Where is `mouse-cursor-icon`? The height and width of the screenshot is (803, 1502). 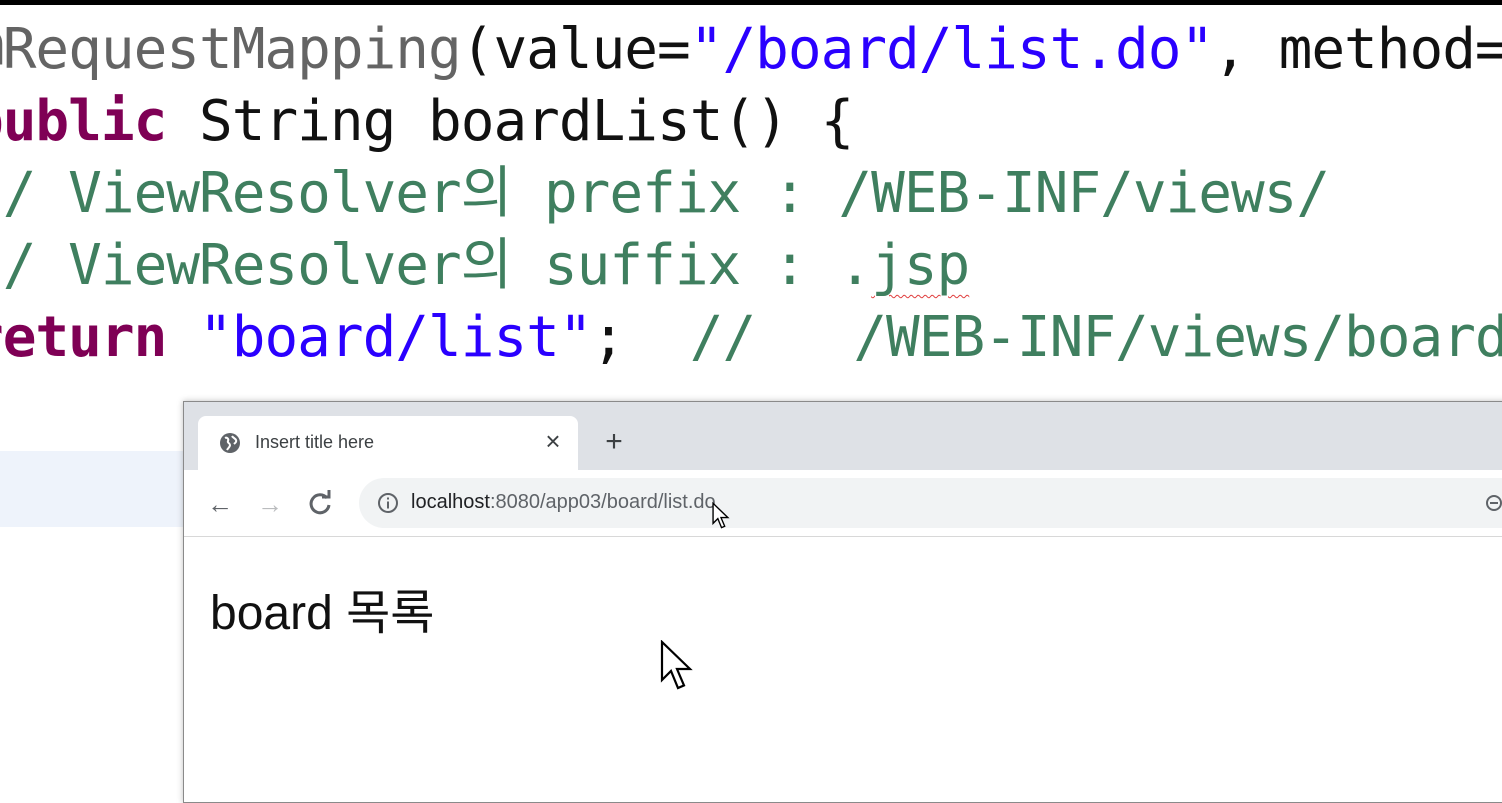 mouse-cursor-icon is located at coordinates (721, 515).